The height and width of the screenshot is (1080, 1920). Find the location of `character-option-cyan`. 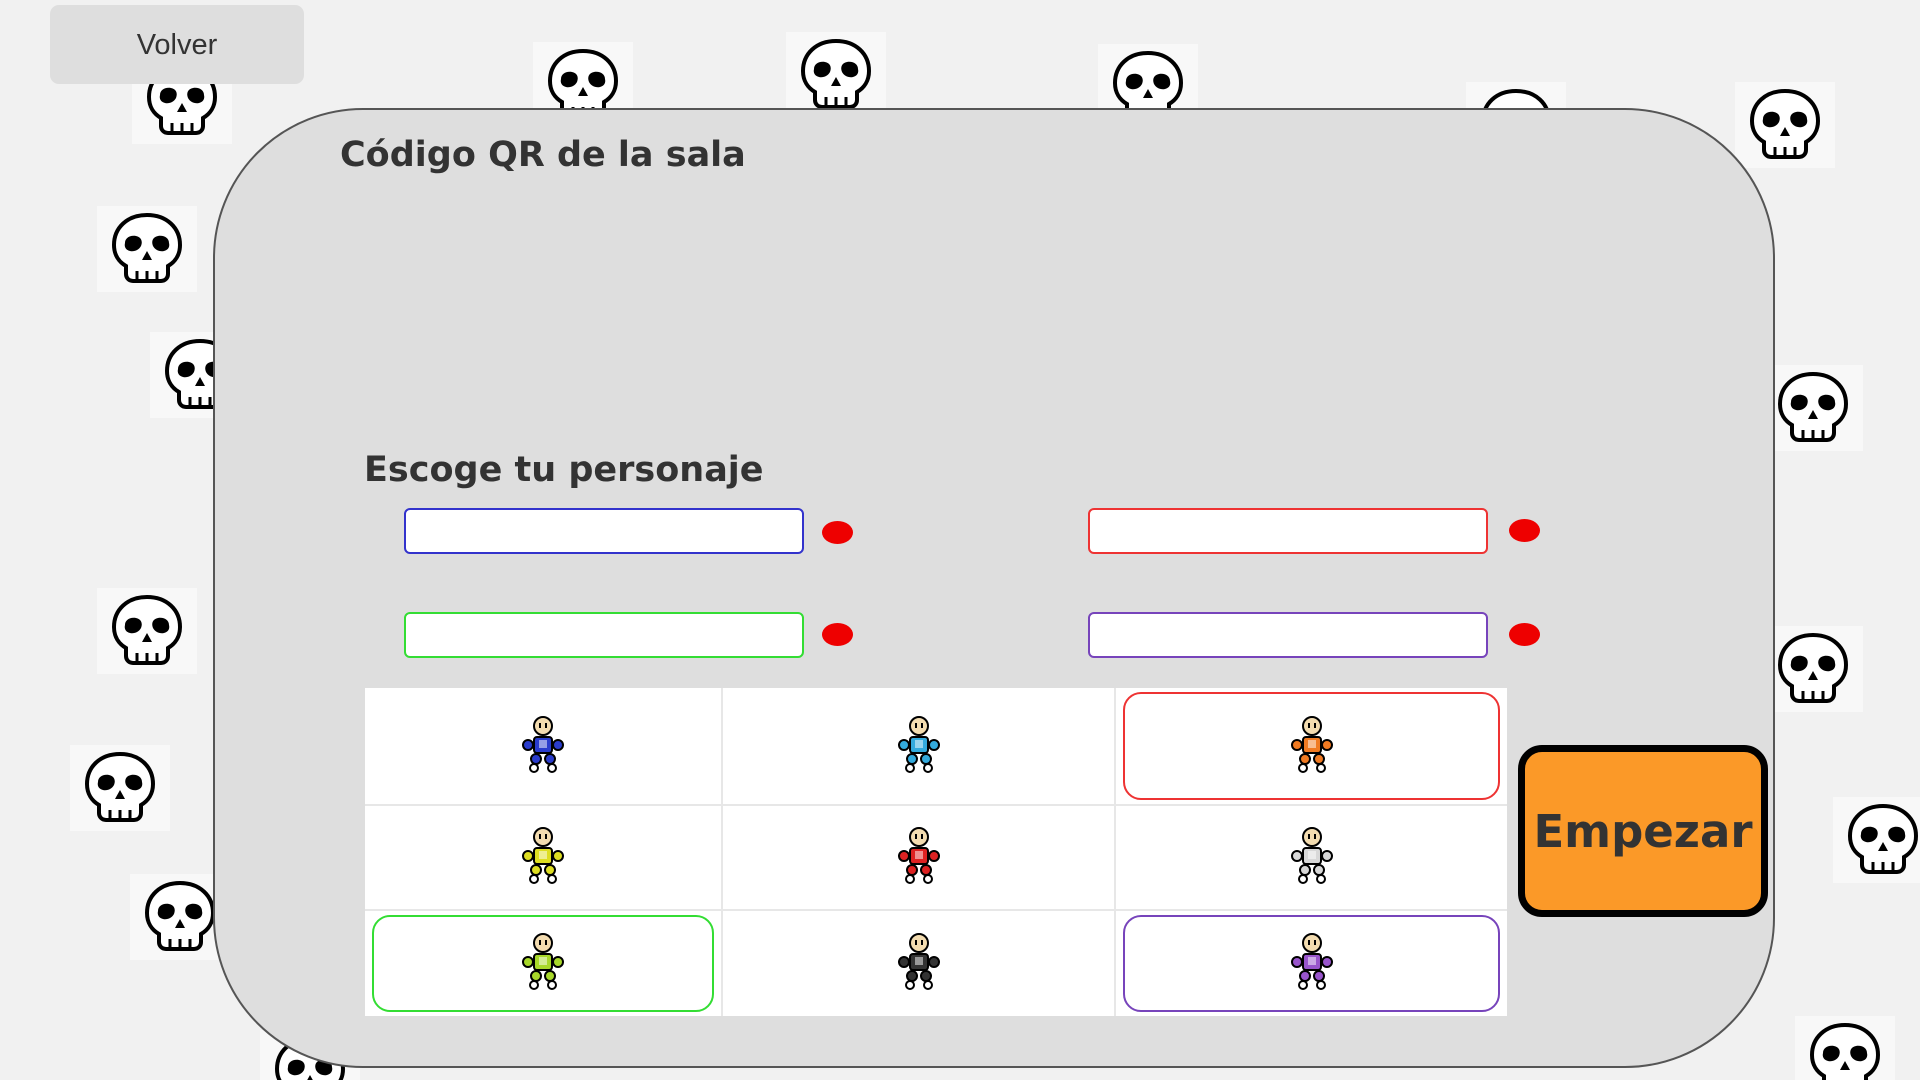

character-option-cyan is located at coordinates (918, 746).